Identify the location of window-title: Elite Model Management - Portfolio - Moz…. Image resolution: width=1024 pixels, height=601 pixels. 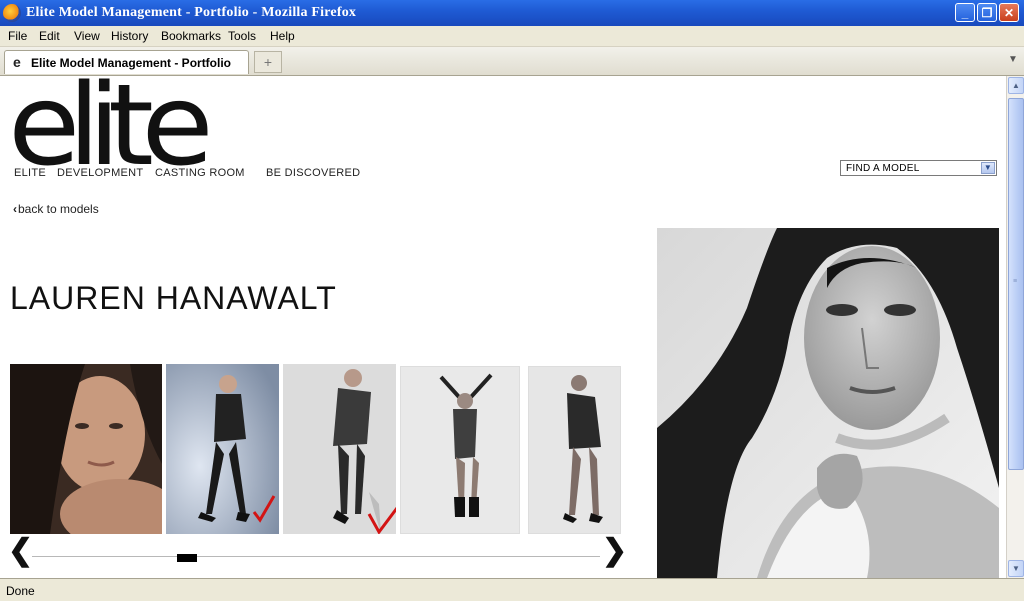
(191, 12).